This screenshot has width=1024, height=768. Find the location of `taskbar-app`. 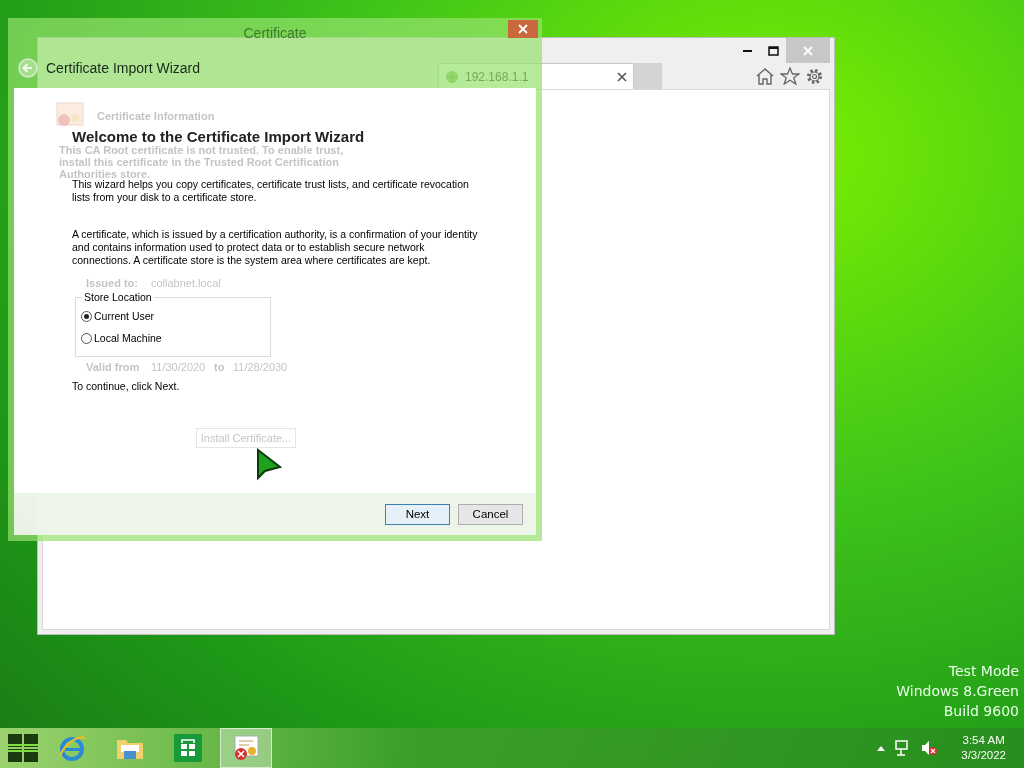

taskbar-app is located at coordinates (246, 748).